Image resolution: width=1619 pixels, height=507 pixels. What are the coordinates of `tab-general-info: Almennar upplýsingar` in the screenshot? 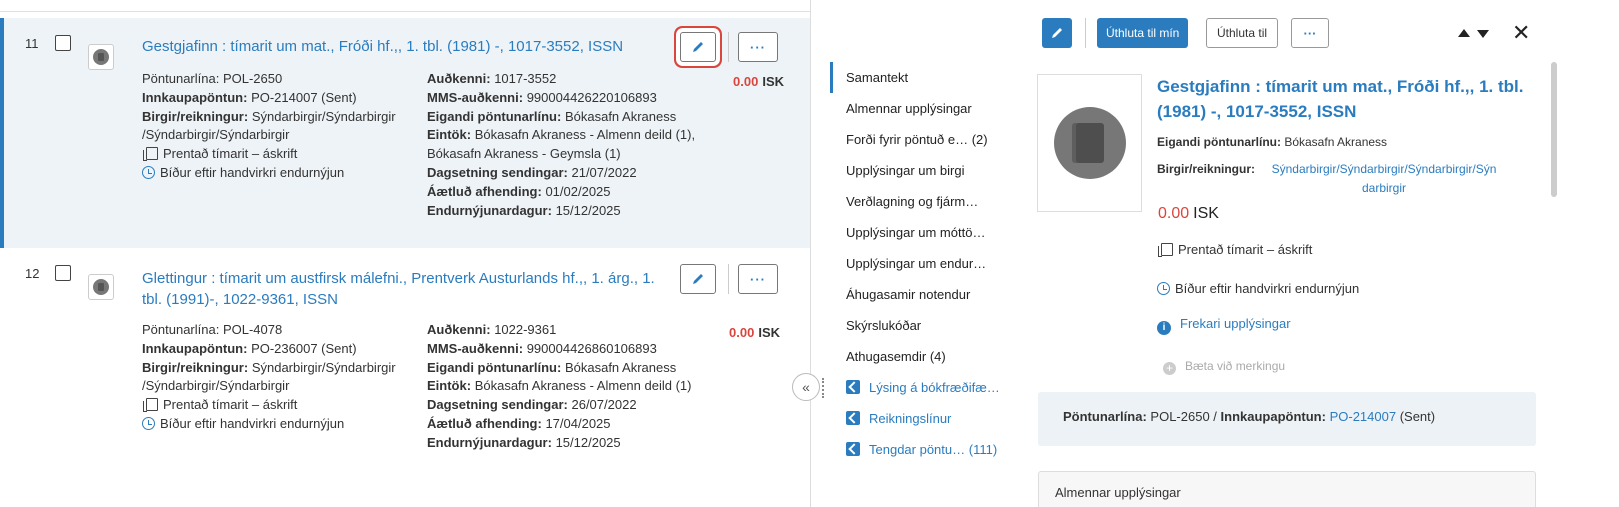 It's located at (920, 108).